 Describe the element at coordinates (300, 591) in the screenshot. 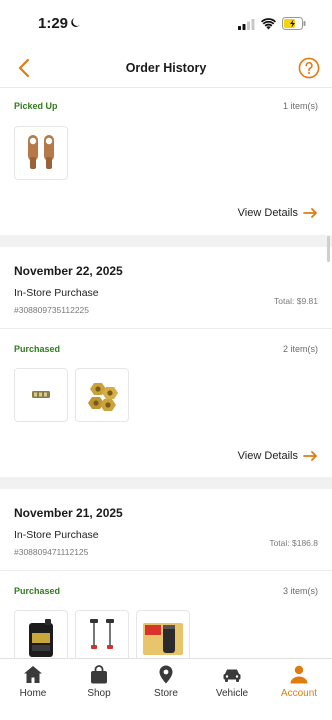

I see `item-count: 3 item(s)` at that location.